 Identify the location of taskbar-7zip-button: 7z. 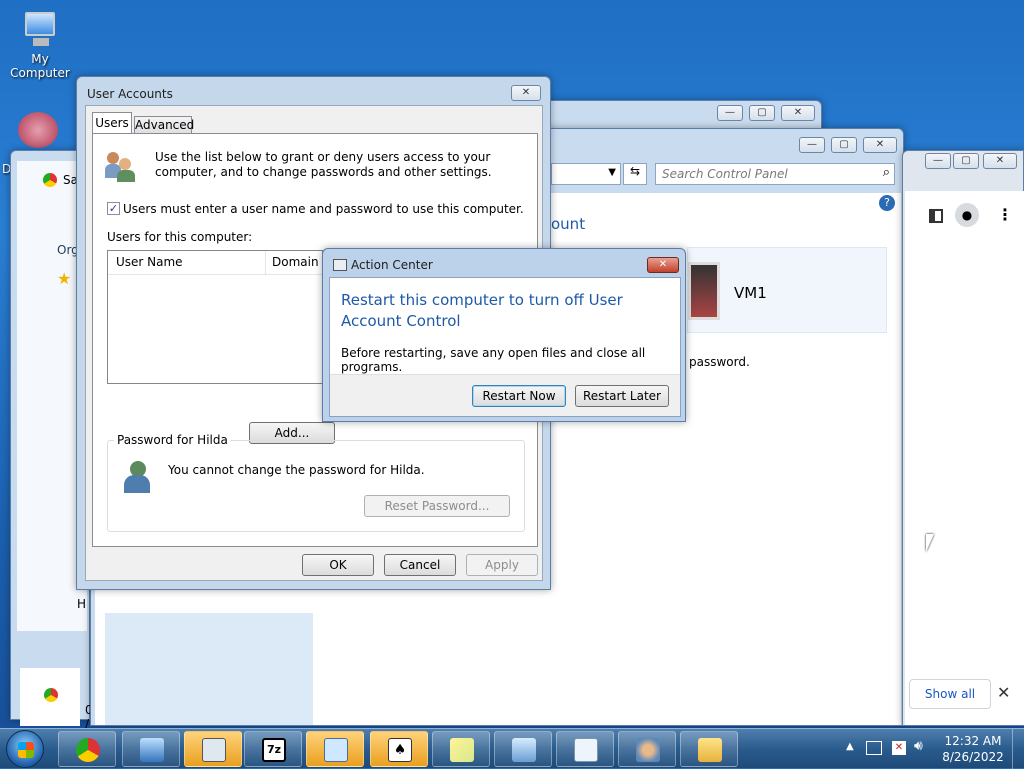
(273, 749).